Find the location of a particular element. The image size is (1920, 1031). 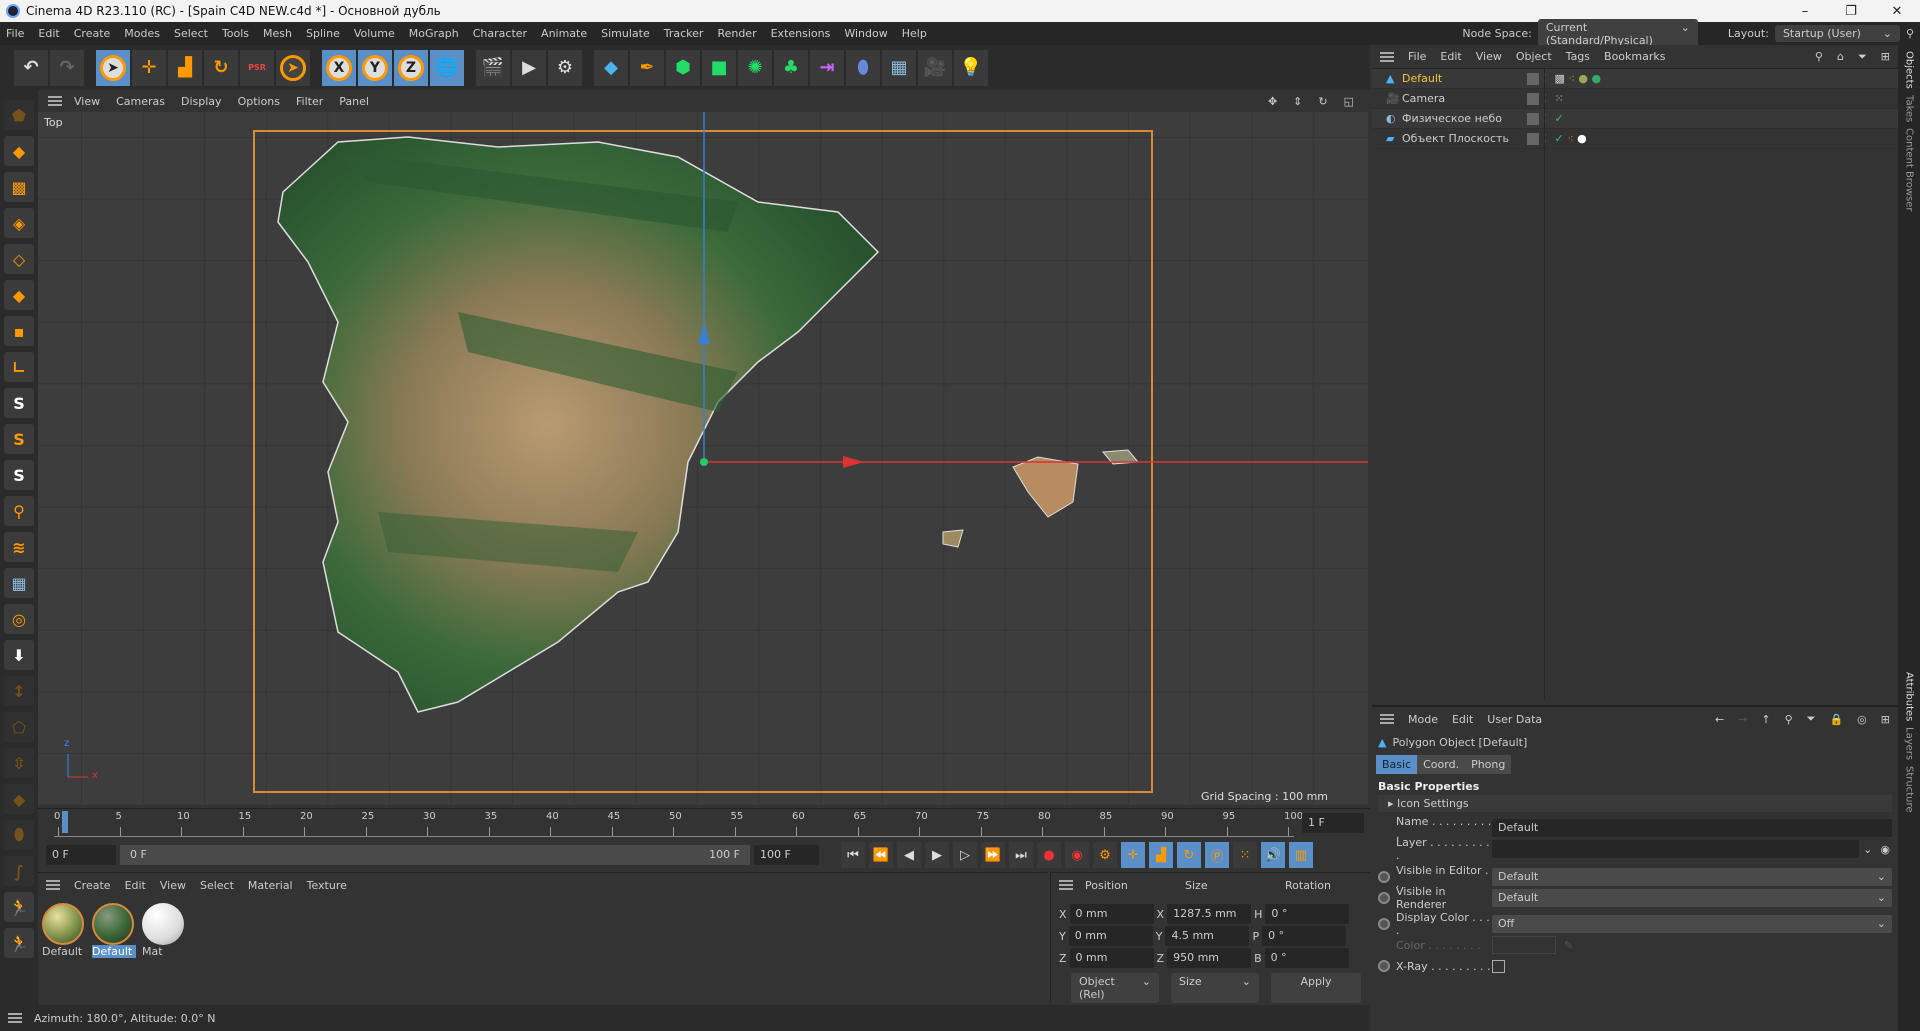

visible-editor-select: Default ⌄ is located at coordinates (1692, 877).